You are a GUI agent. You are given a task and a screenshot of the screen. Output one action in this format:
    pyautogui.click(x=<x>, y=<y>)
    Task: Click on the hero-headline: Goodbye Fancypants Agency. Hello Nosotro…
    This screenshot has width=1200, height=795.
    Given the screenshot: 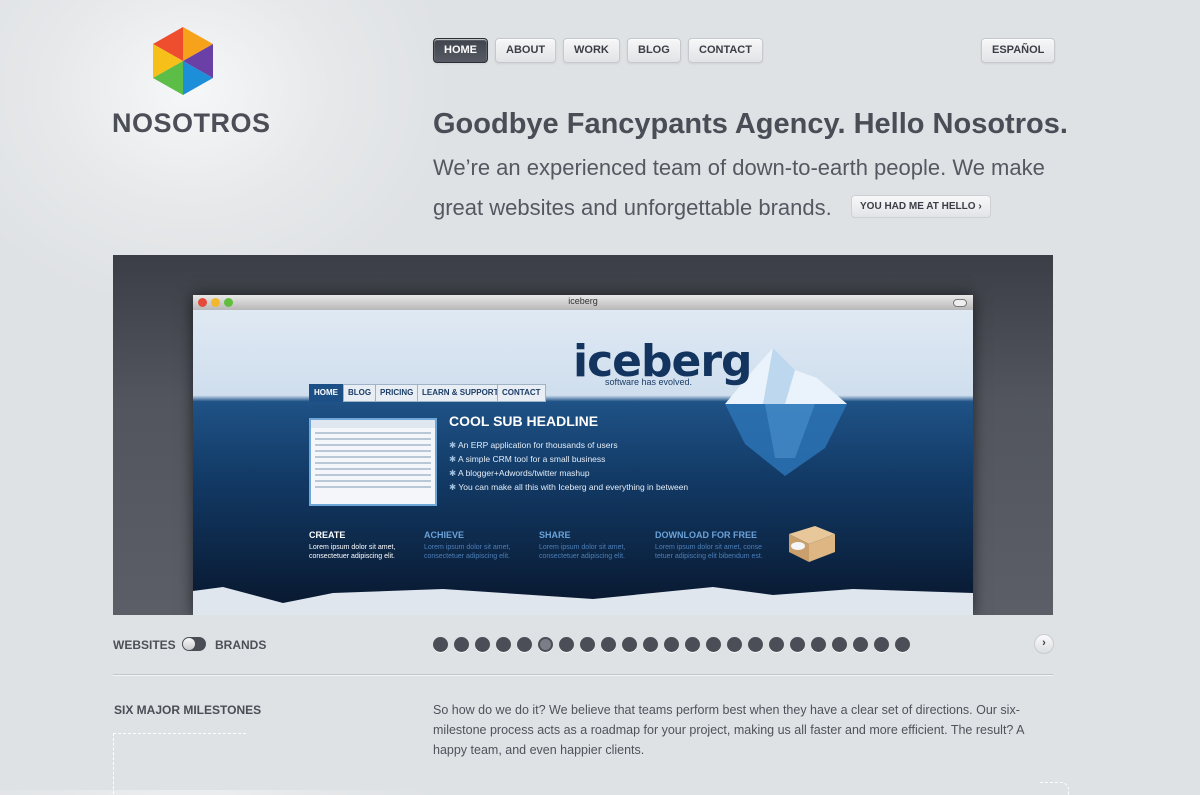 What is the action you would take?
    pyautogui.click(x=750, y=124)
    